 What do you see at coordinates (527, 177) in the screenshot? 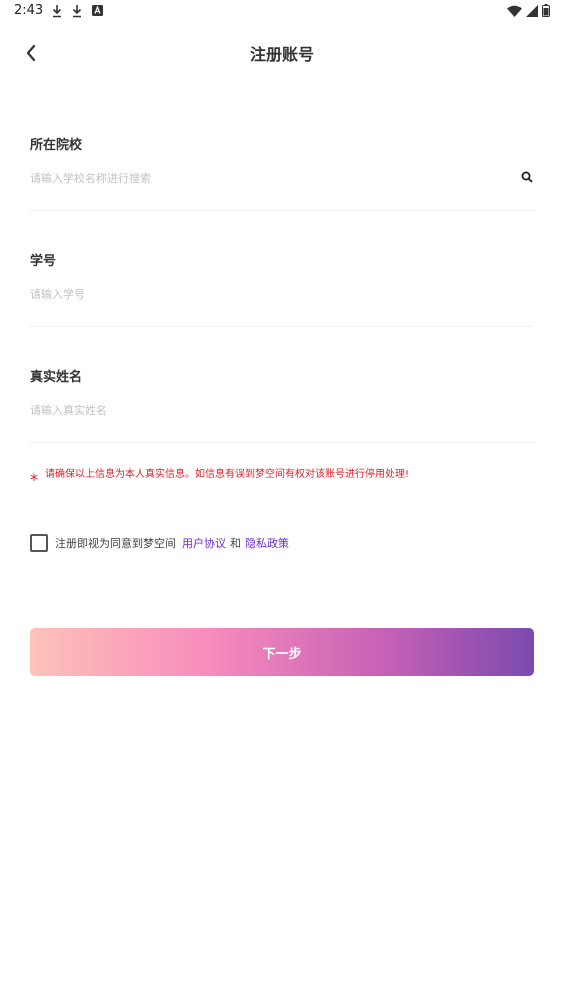
I see `search-icon` at bounding box center [527, 177].